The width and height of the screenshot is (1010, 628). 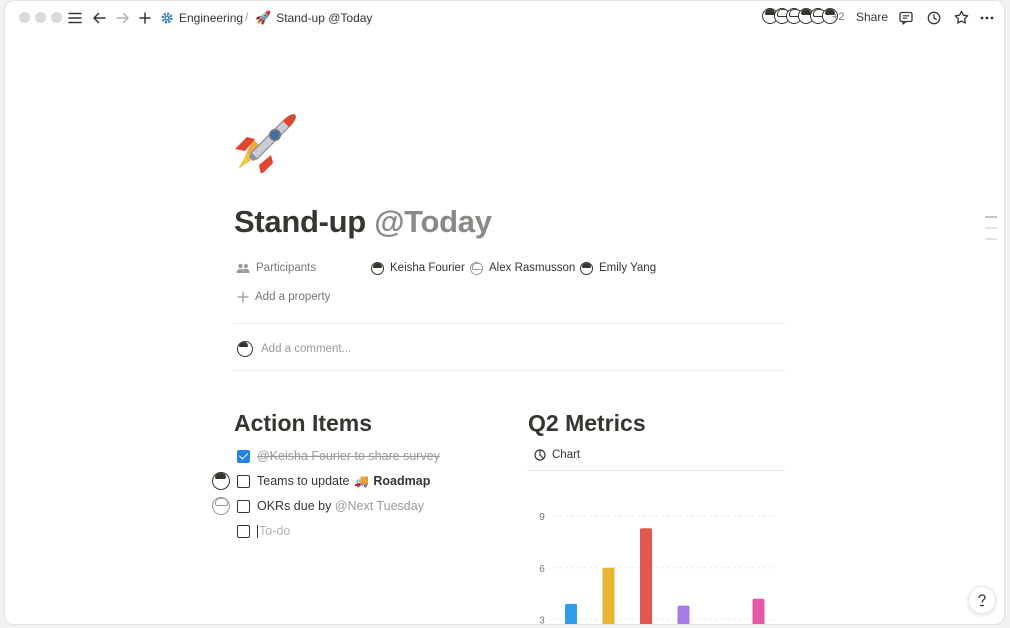 What do you see at coordinates (24, 17) in the screenshot?
I see `close-window-button` at bounding box center [24, 17].